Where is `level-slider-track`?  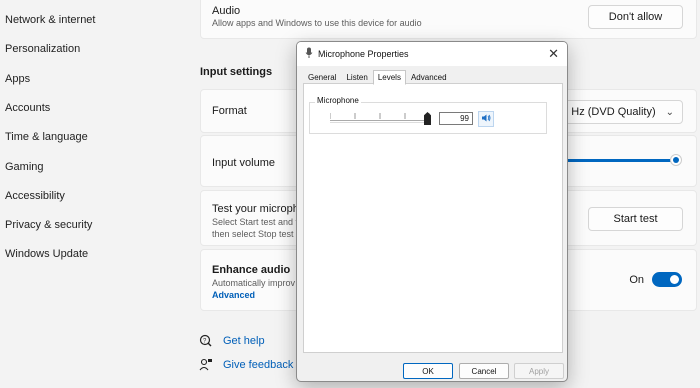
level-slider-track is located at coordinates (380, 121).